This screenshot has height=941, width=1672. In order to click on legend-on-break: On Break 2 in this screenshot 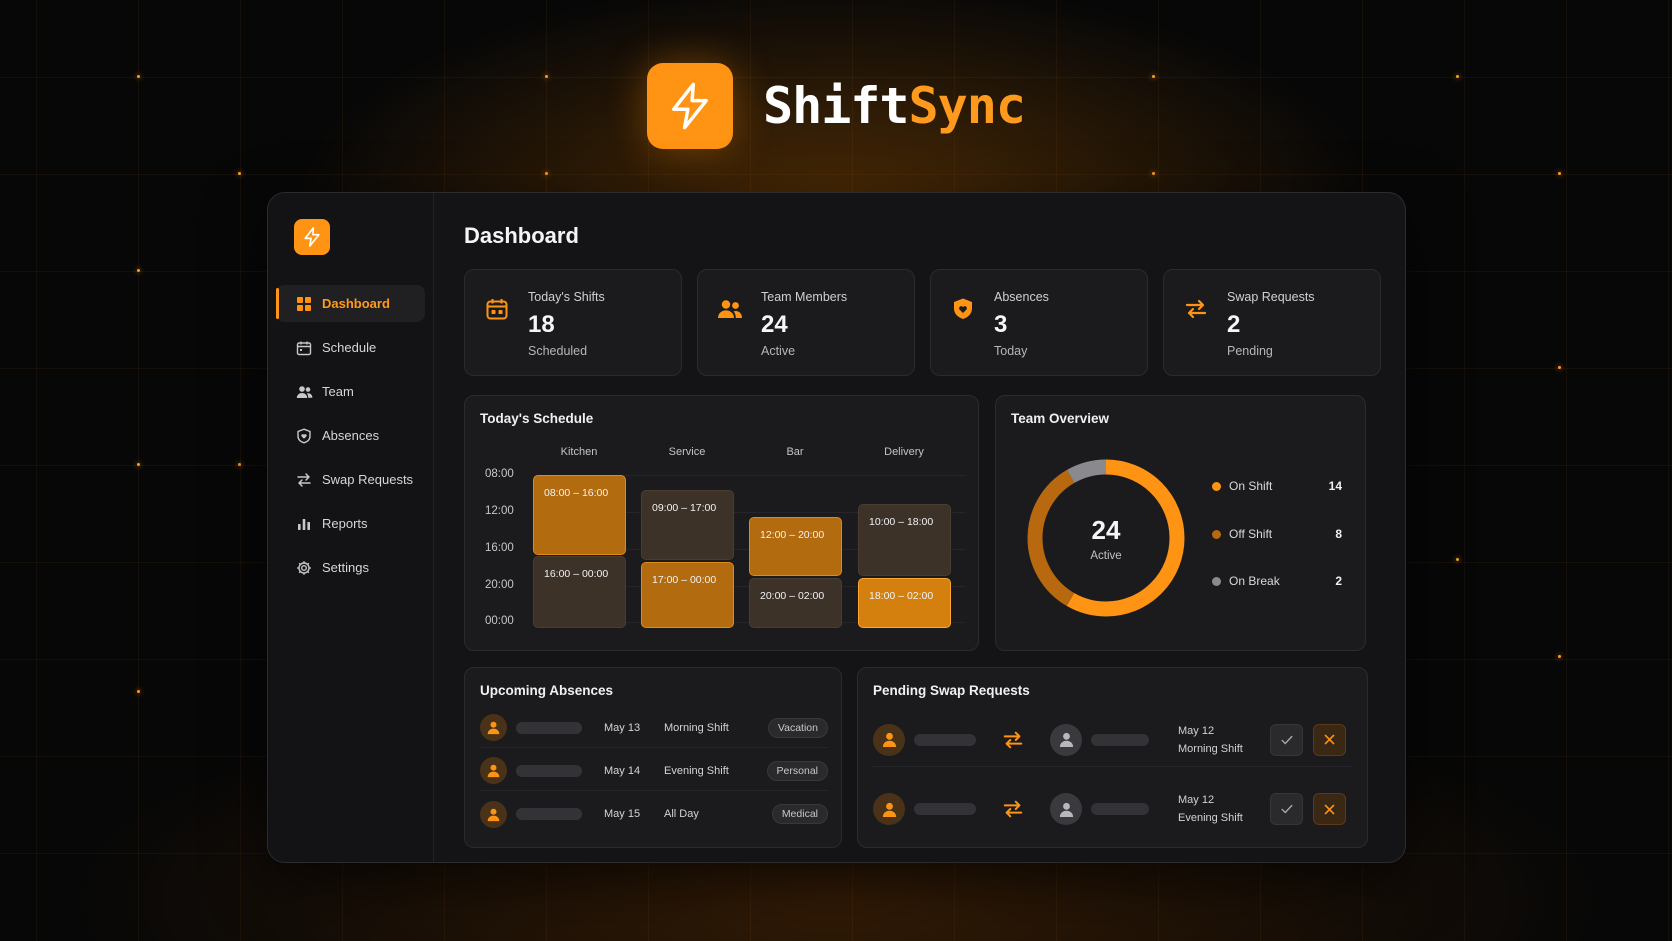, I will do `click(1277, 581)`.